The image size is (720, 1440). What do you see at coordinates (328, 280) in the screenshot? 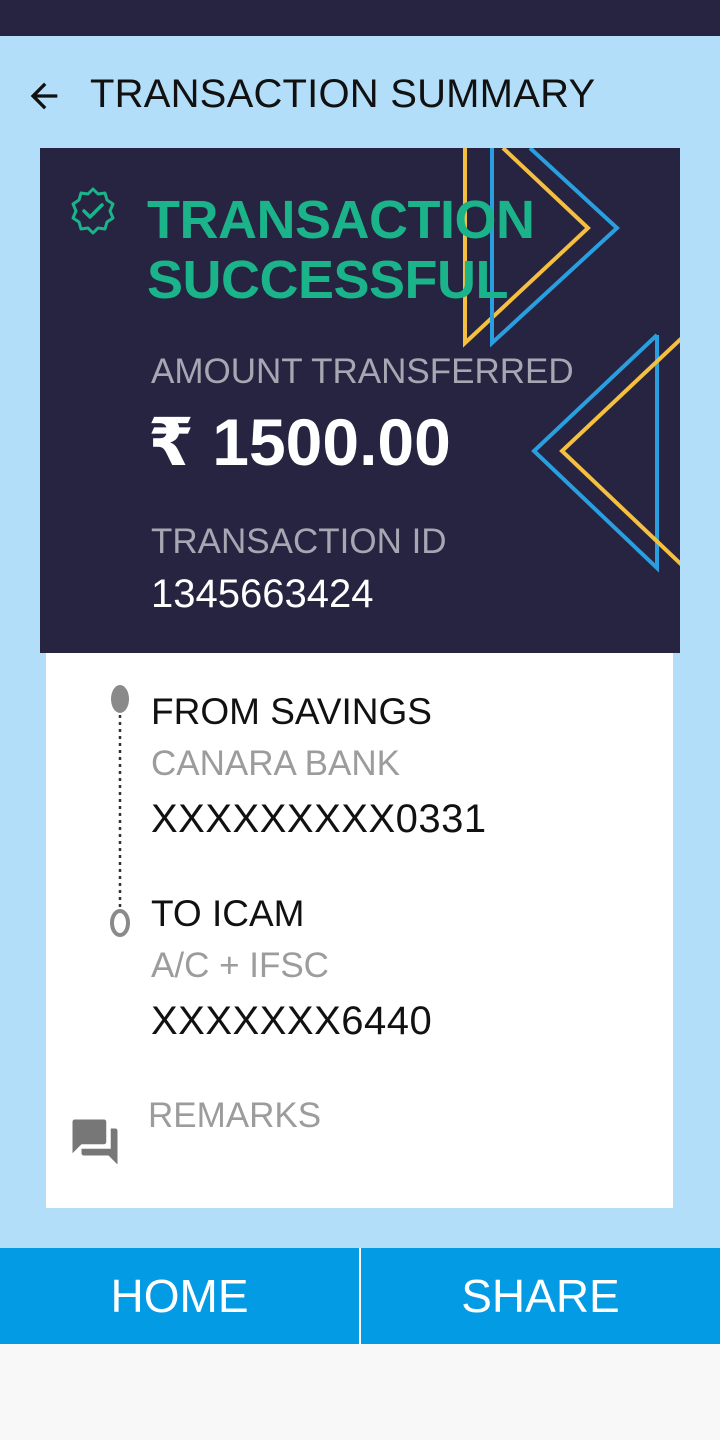
I see `success-title-line2: SUCCESSFUL` at bounding box center [328, 280].